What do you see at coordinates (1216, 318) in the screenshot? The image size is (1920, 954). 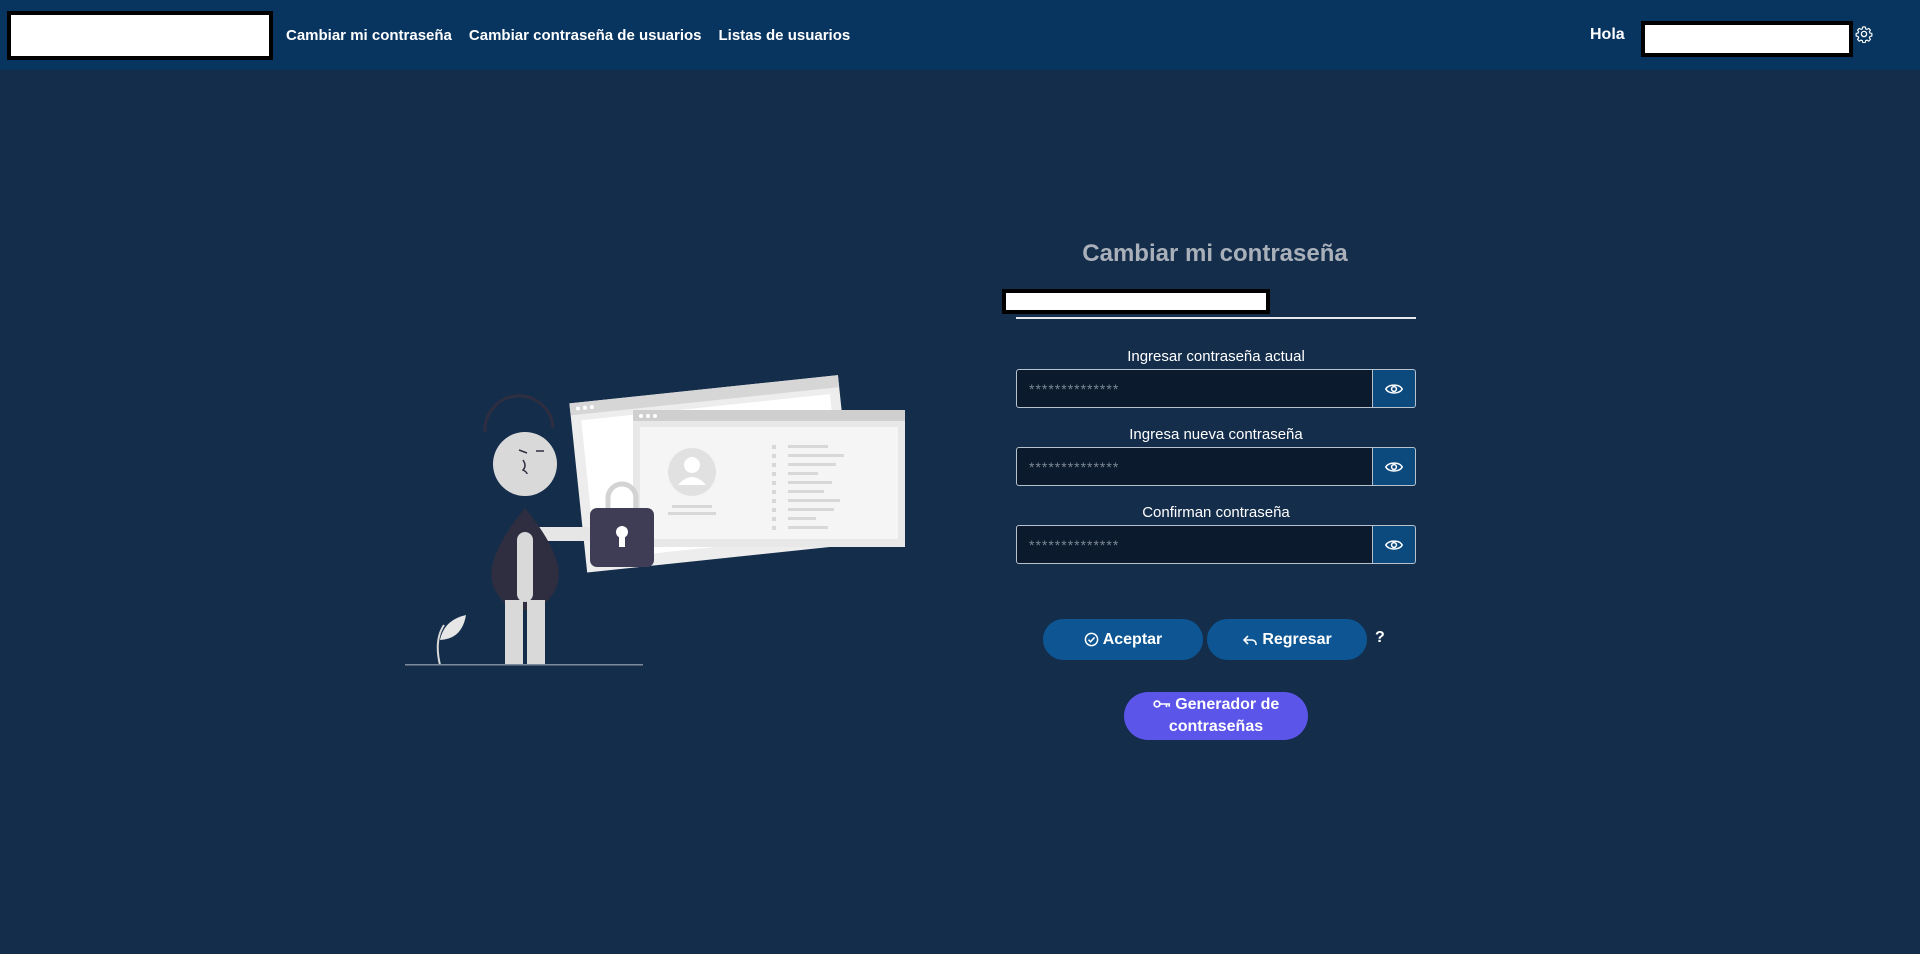 I see `title-divider` at bounding box center [1216, 318].